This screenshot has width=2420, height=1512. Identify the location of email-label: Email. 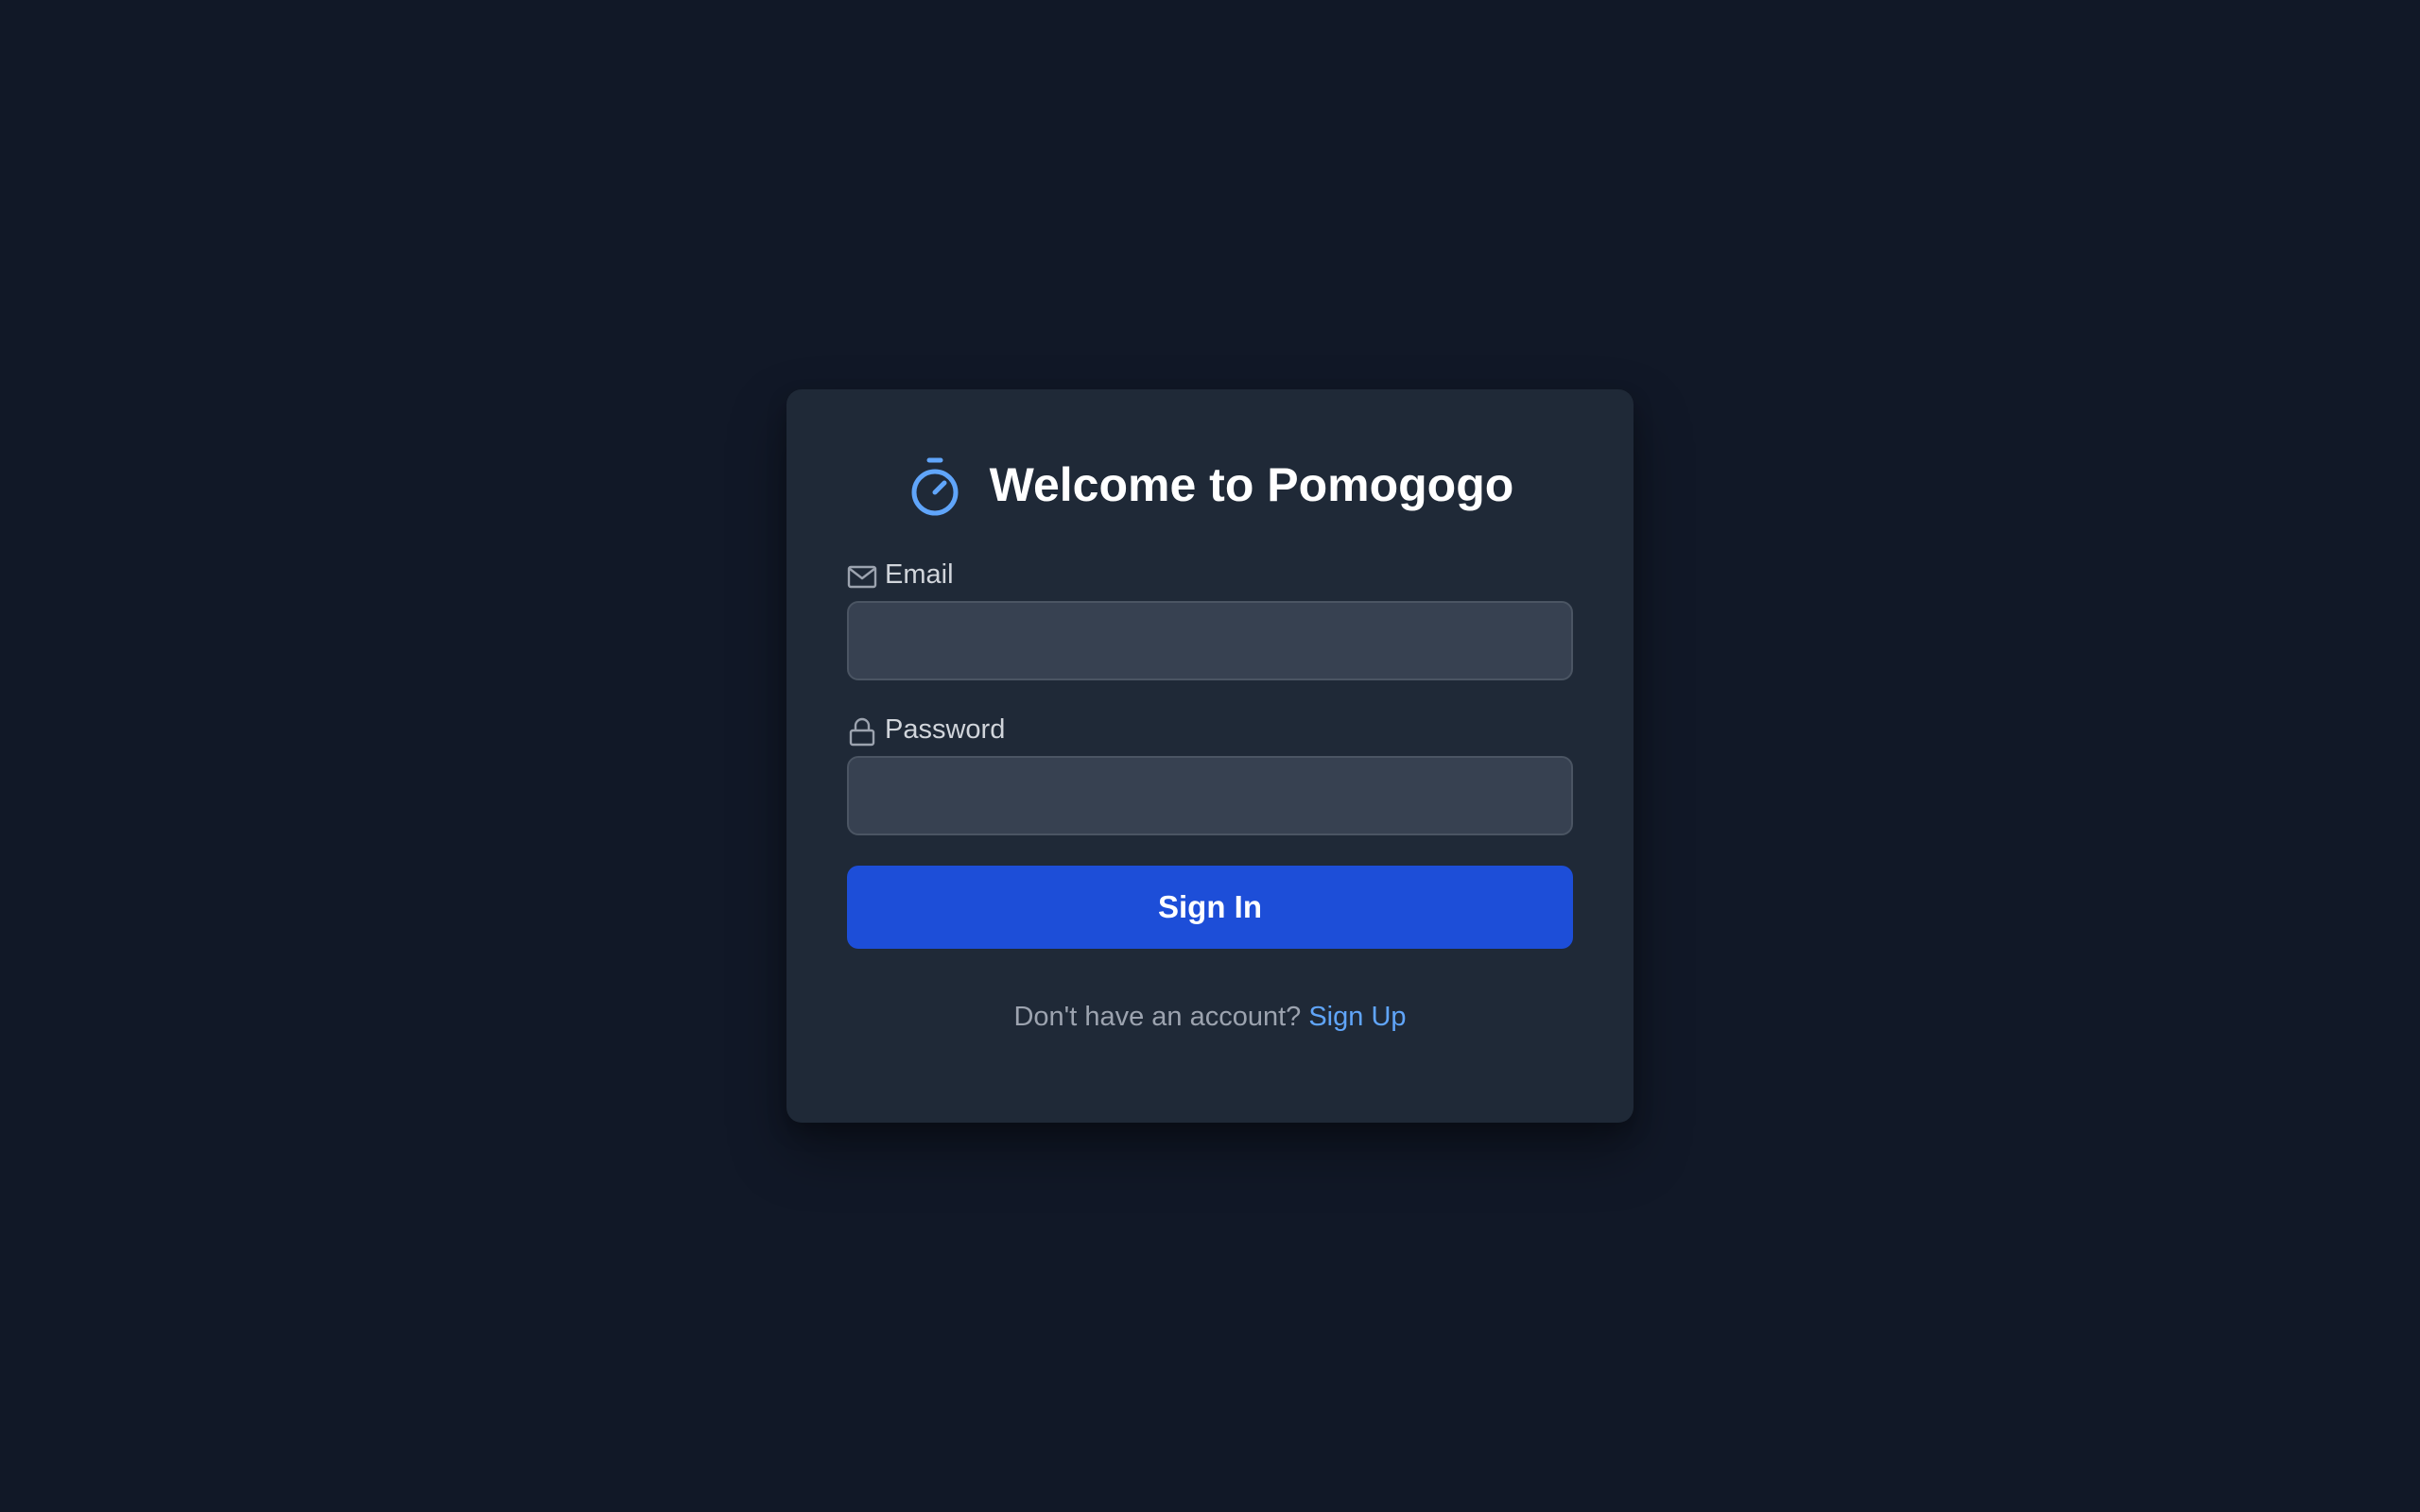
(900, 574).